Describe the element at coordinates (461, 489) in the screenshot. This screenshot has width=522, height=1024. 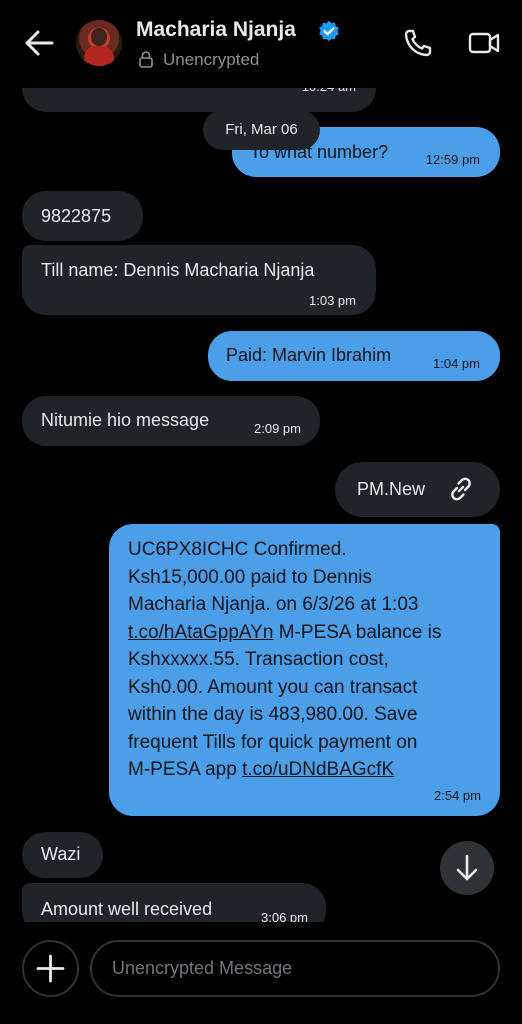
I see `link-icon` at that location.